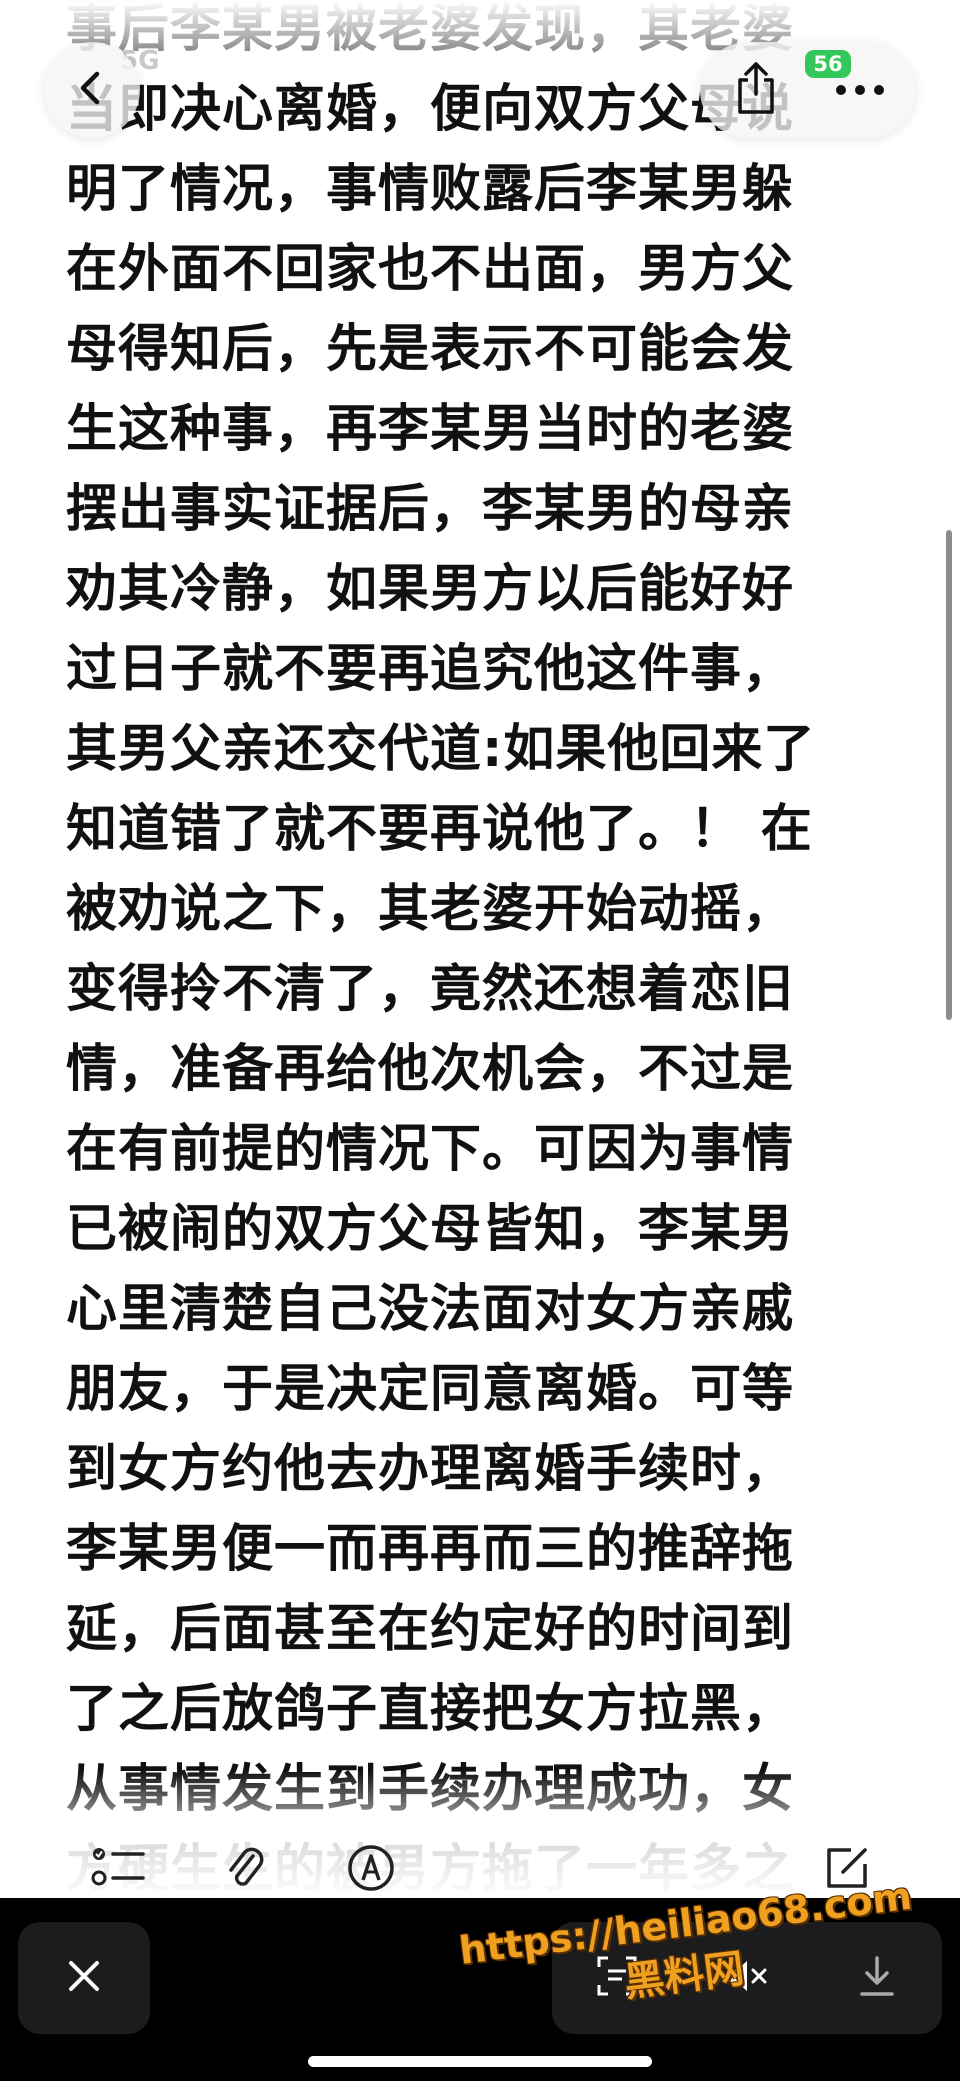  Describe the element at coordinates (441, 749) in the screenshot. I see `note-line: 其男父亲还交代道:如果他回来了` at that location.